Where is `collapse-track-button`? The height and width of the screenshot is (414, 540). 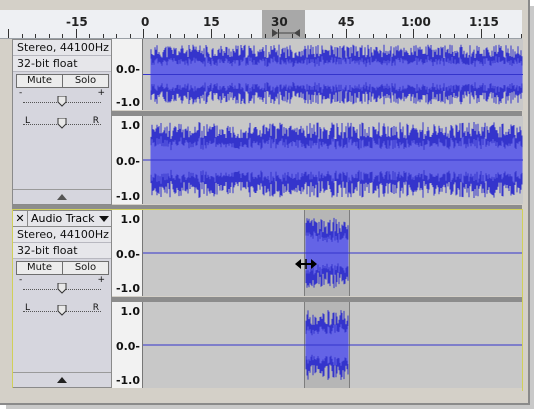
collapse-track-button is located at coordinates (62, 196).